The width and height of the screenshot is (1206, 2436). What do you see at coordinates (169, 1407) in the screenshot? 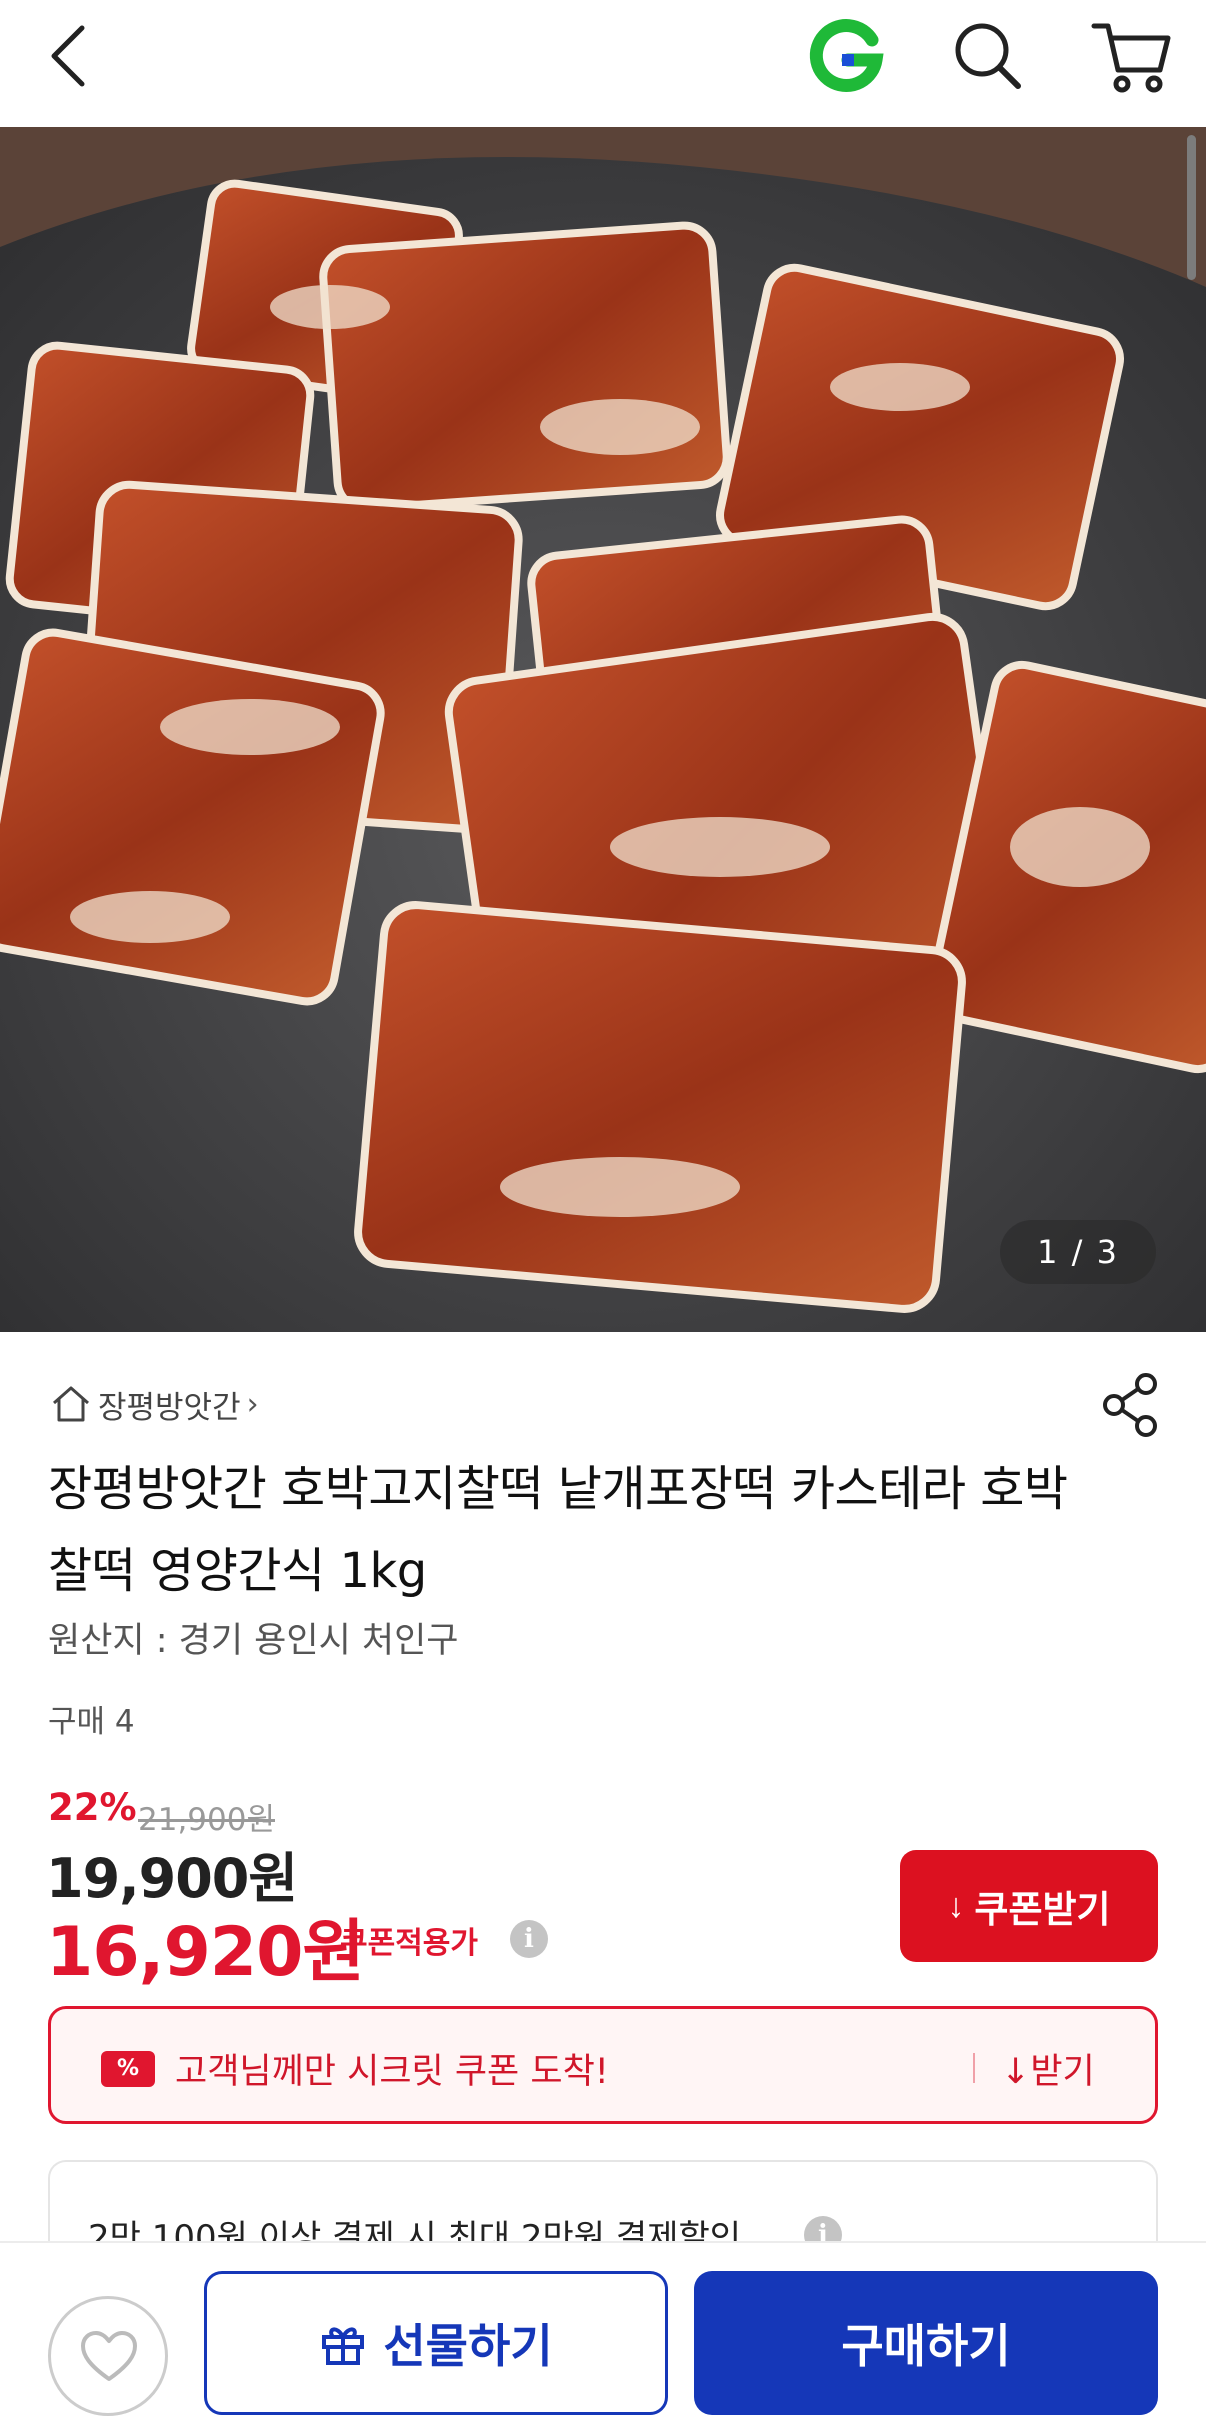
I see `shop-name: 장평방앗간` at bounding box center [169, 1407].